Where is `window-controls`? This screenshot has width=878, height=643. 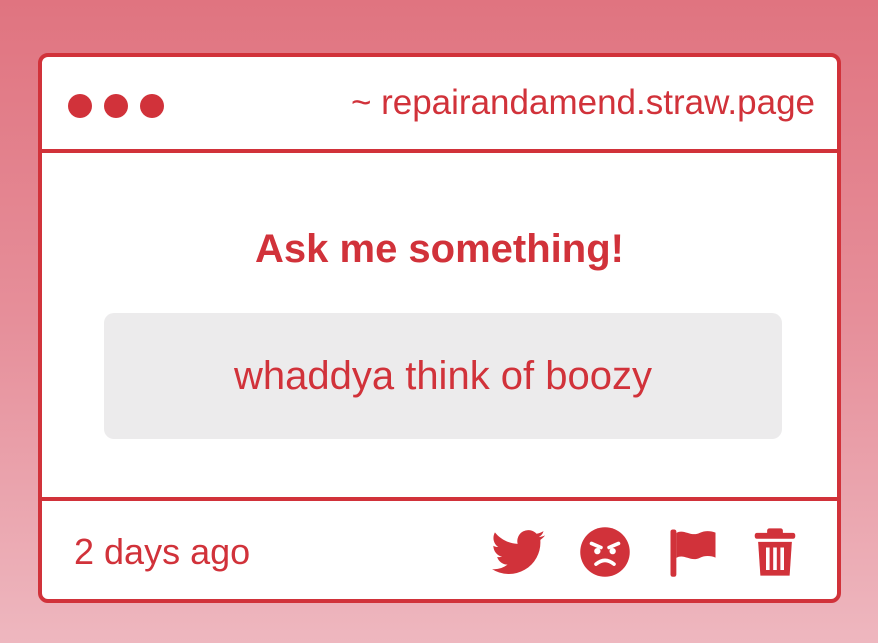 window-controls is located at coordinates (116, 106).